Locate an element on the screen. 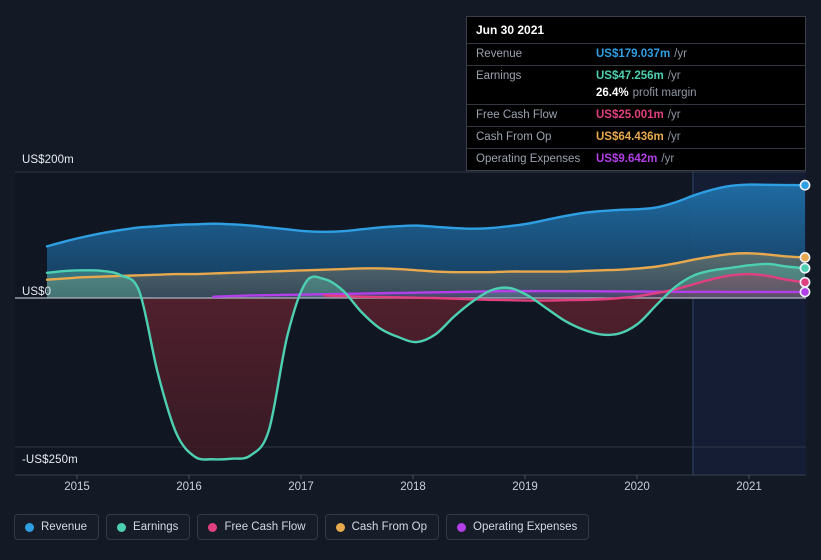 This screenshot has height=560, width=821. tooltip-row-value: US$47.256m is located at coordinates (630, 76).